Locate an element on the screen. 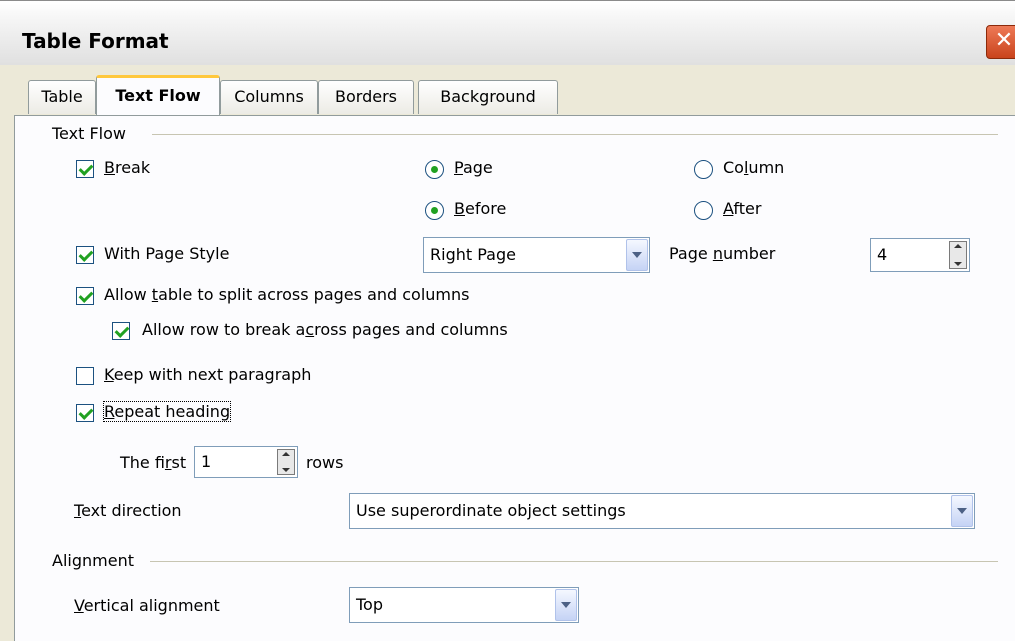 The width and height of the screenshot is (1015, 641). keep-next-label: Keep with next paragraph is located at coordinates (208, 374).